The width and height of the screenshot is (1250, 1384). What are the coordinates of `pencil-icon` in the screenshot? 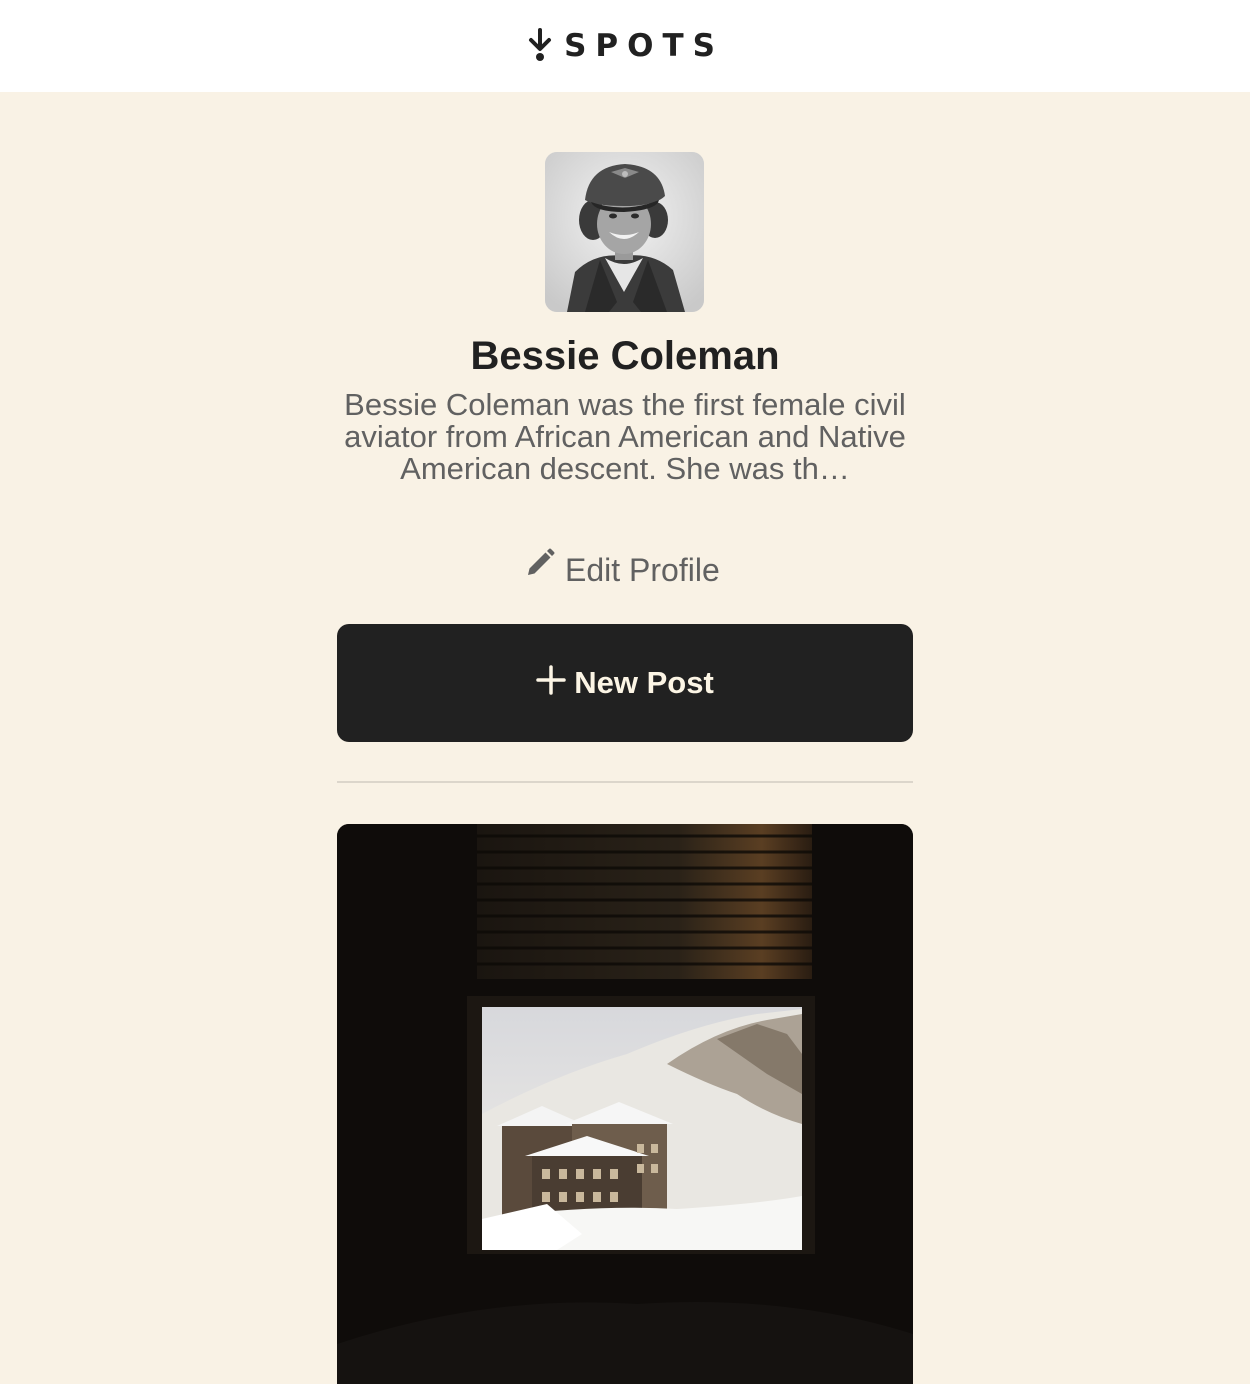 It's located at (541, 561).